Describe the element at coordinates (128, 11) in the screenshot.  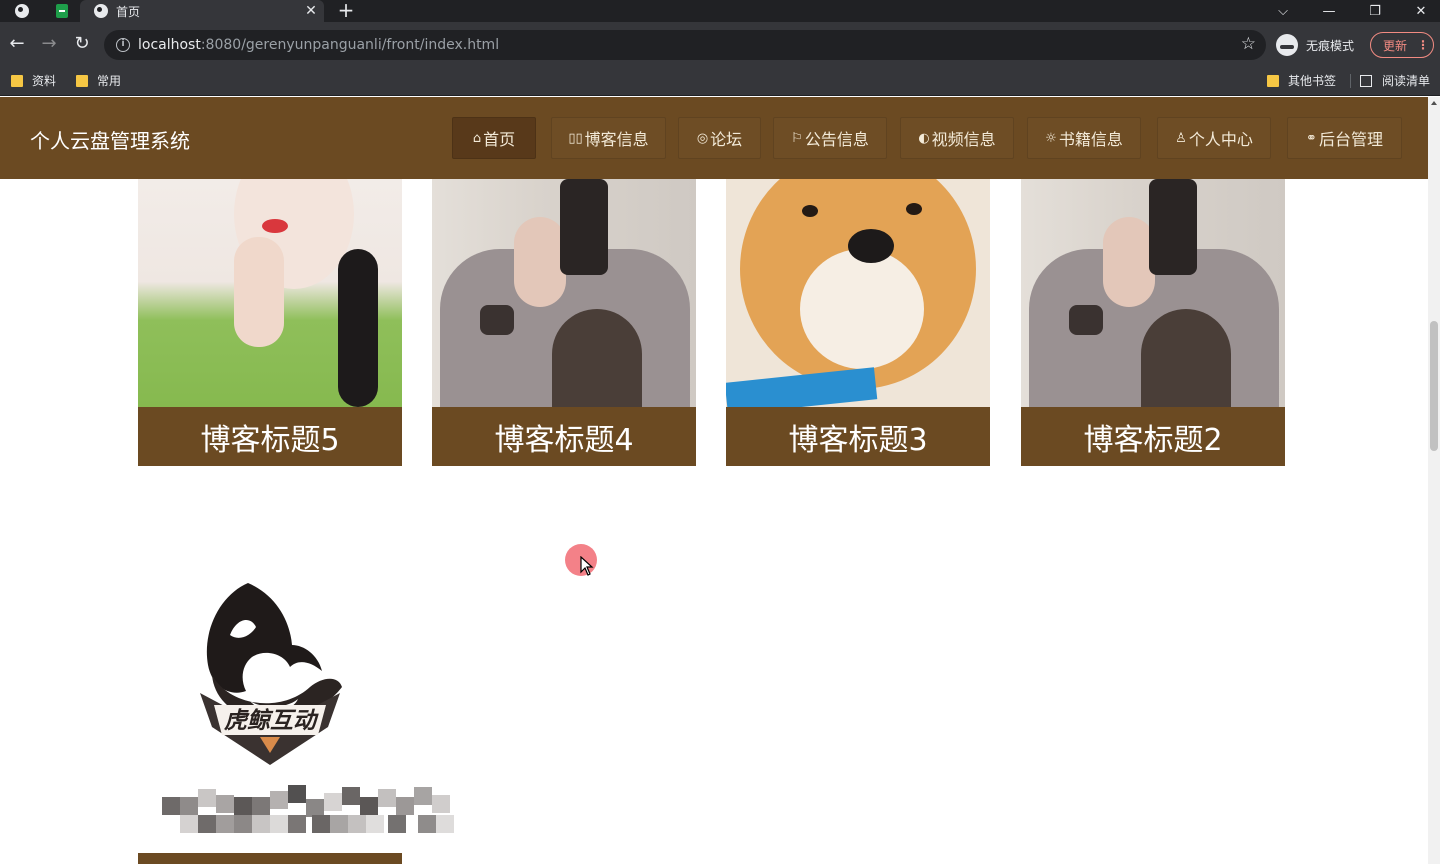
I see `tab-title: 首页` at that location.